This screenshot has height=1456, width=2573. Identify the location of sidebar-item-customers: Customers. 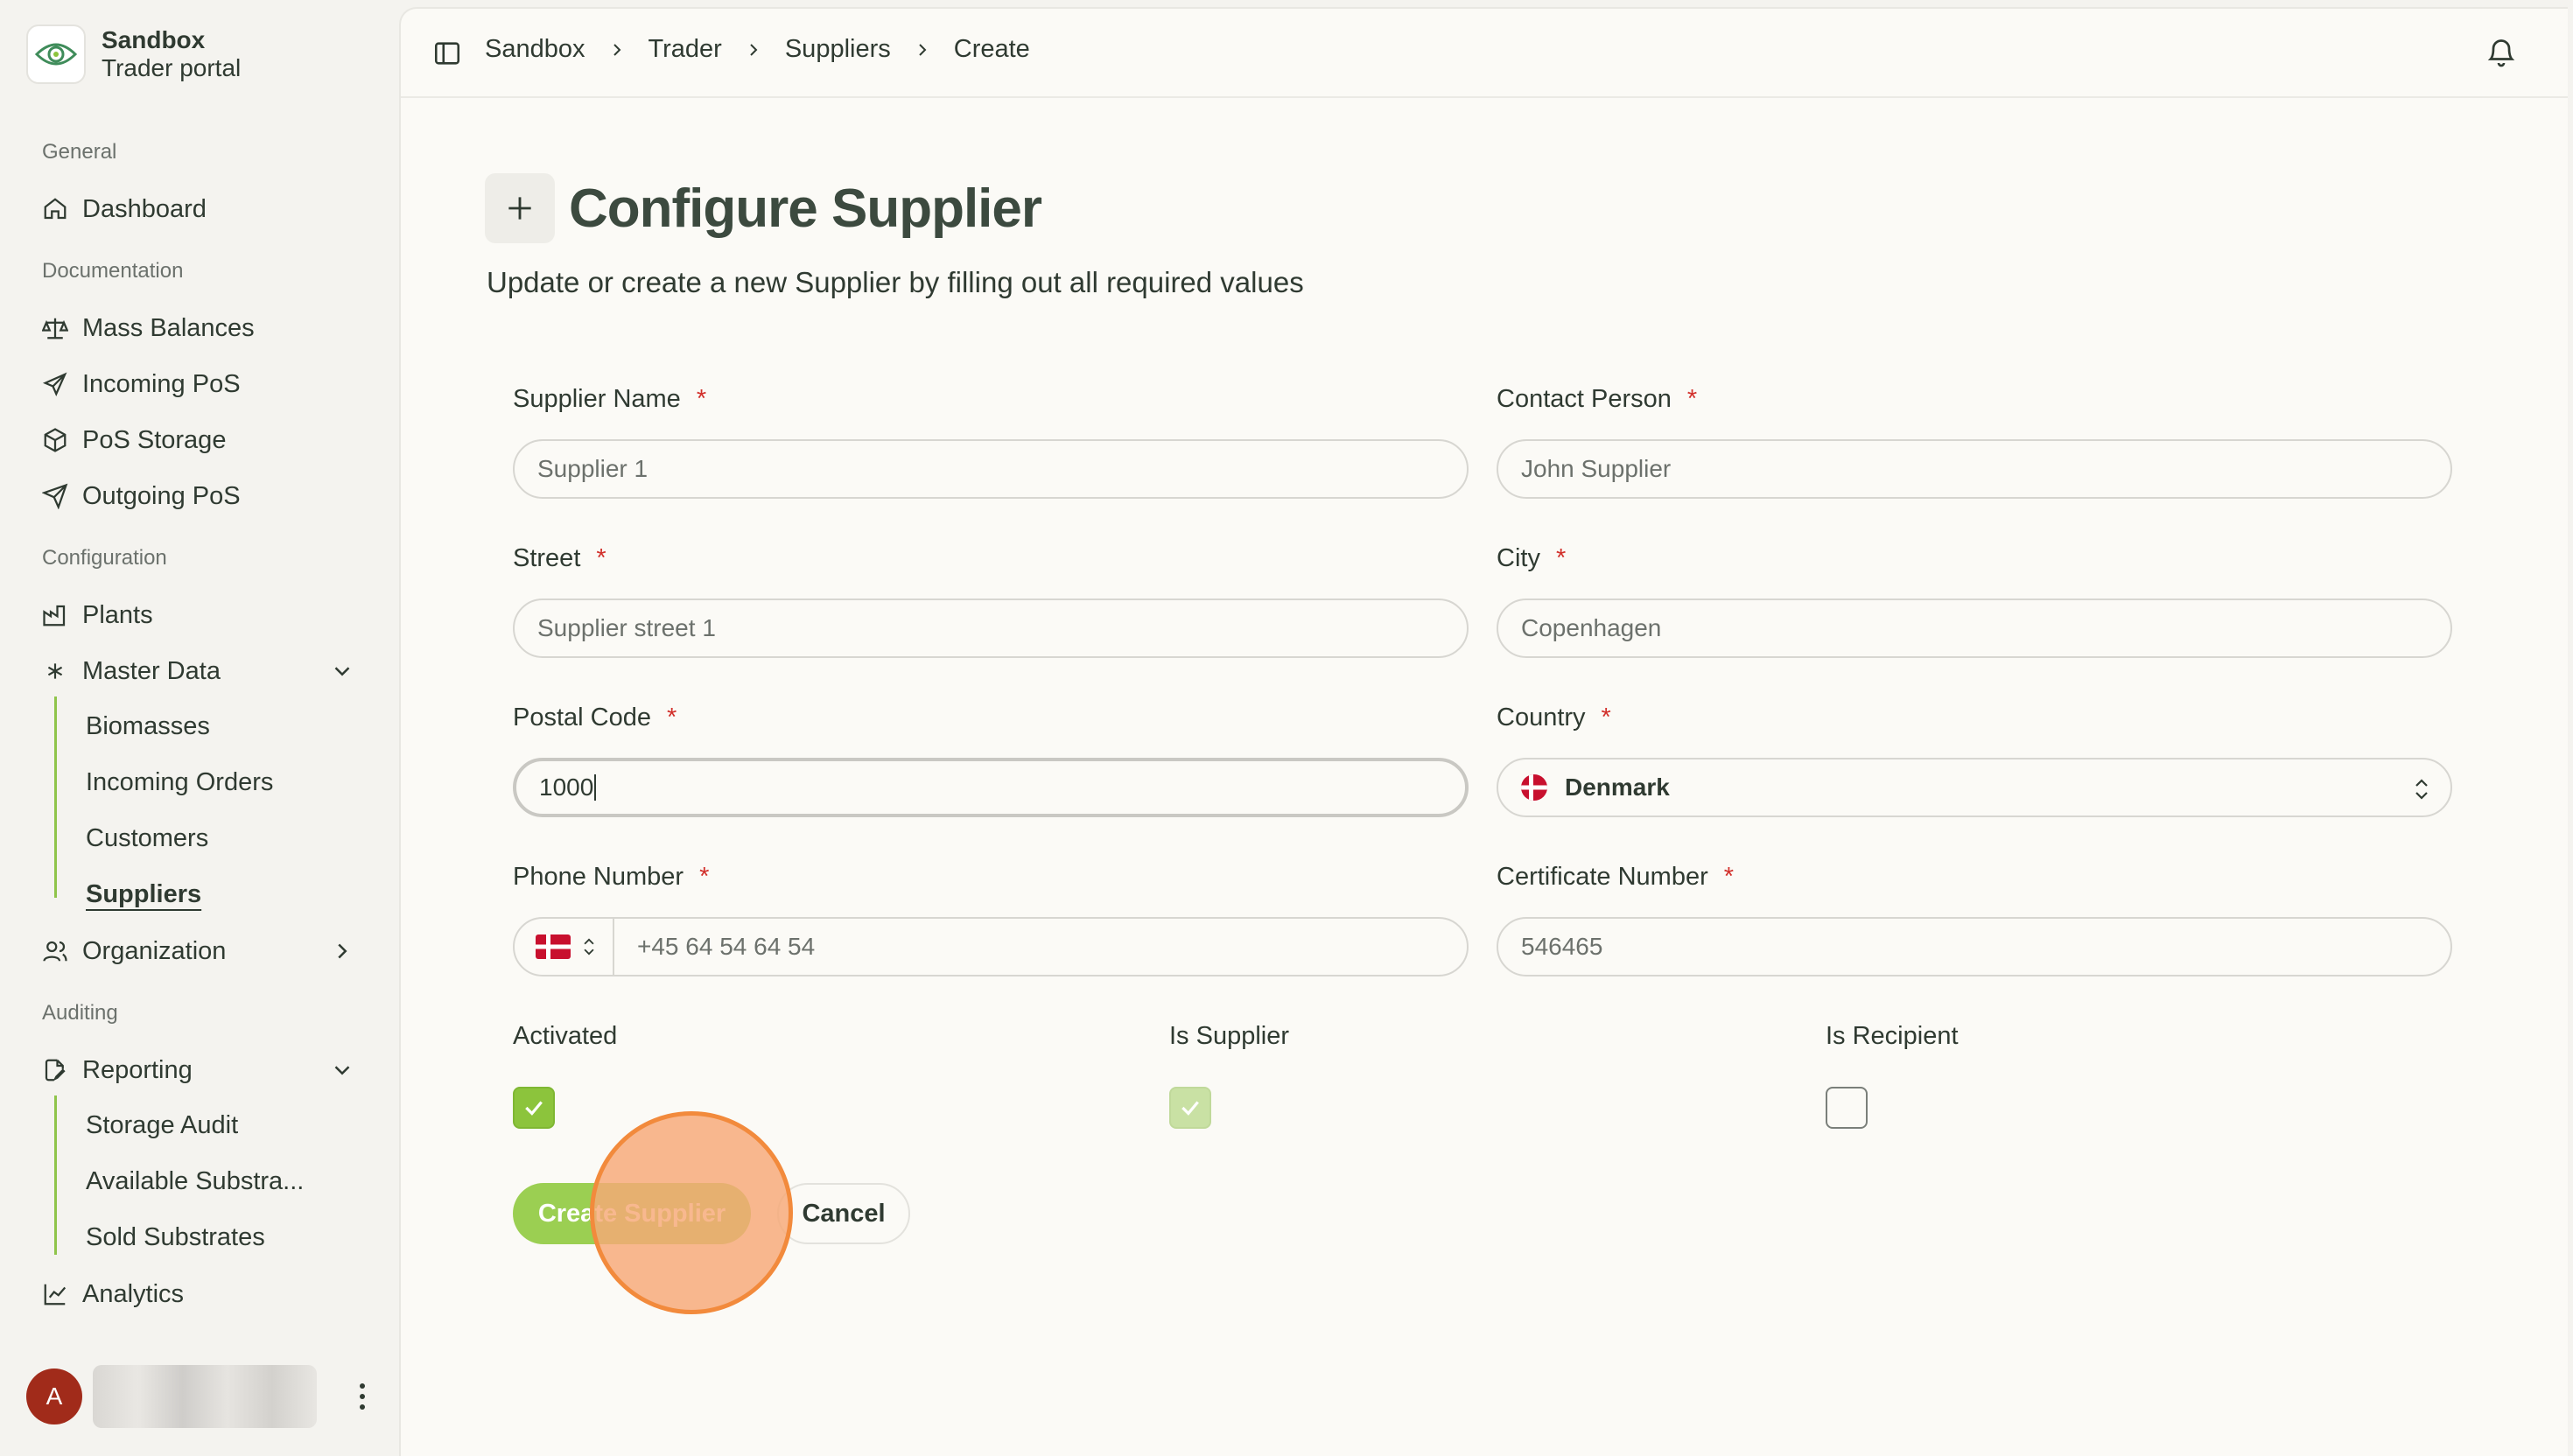
(147, 838).